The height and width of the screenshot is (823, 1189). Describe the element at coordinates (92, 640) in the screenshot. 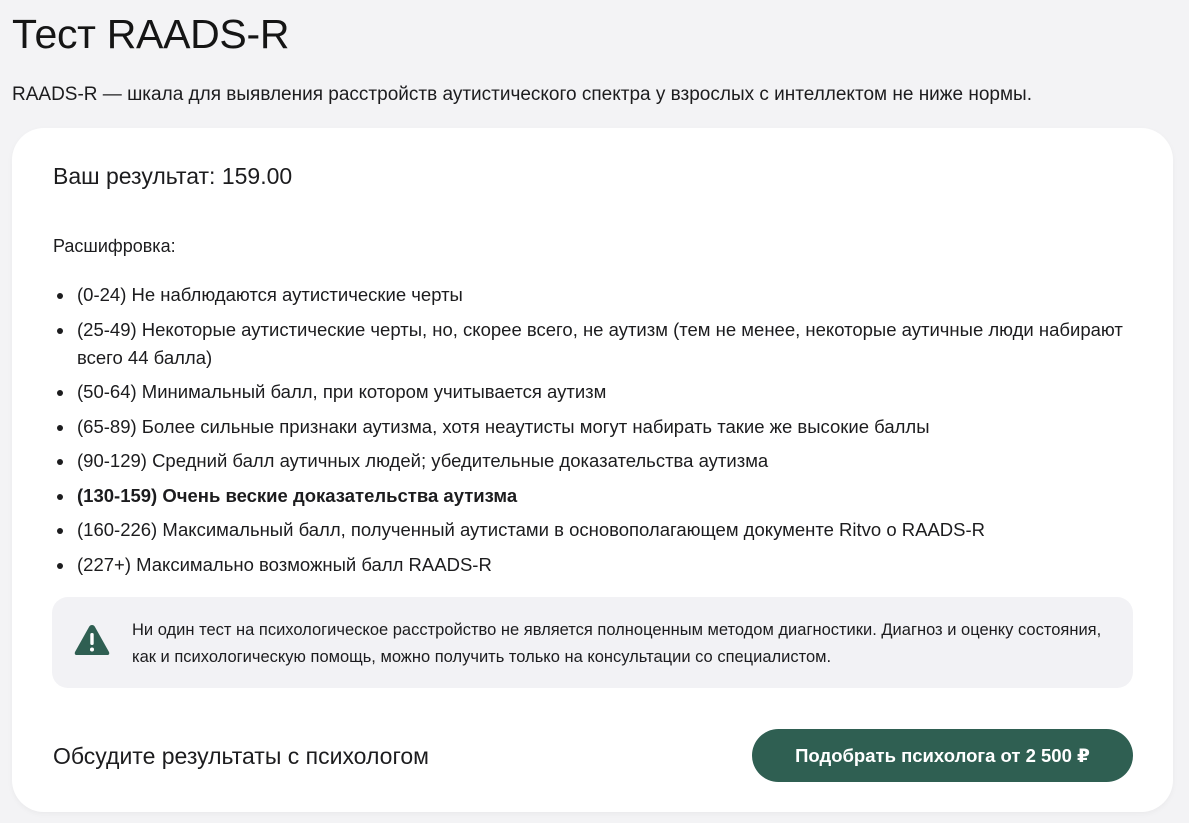

I see `warning-icon` at that location.